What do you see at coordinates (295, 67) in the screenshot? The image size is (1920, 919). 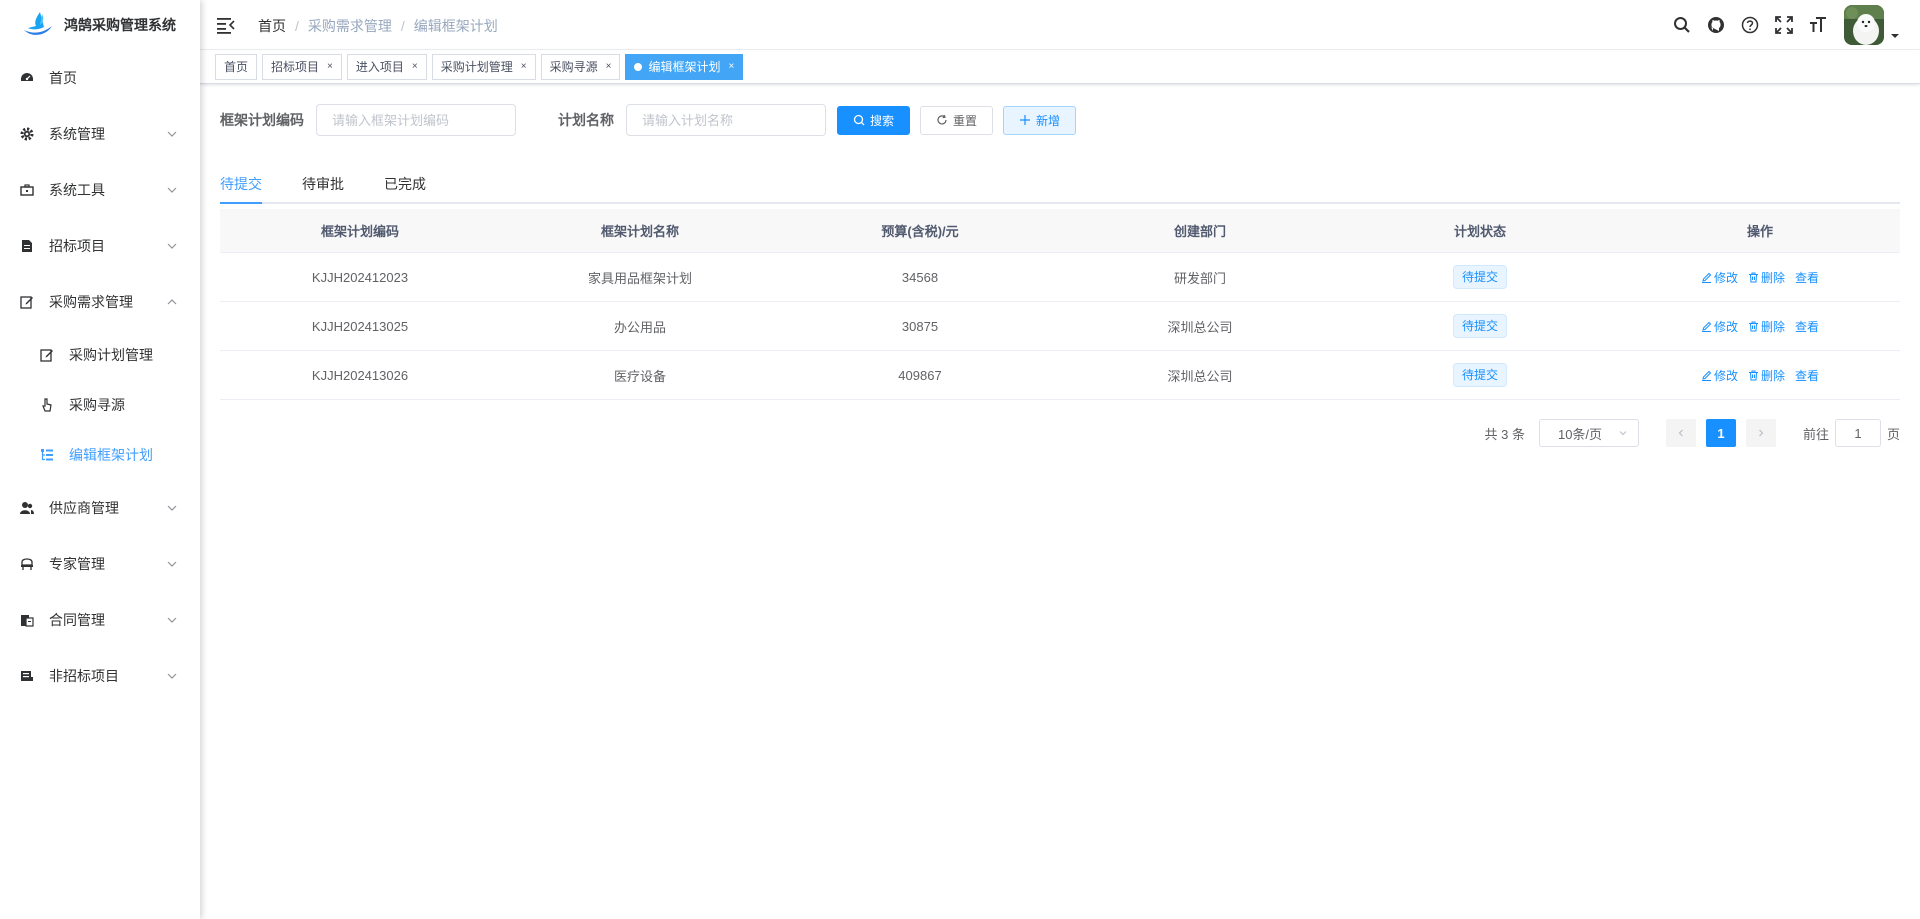 I see `tag-label: 招标项目` at bounding box center [295, 67].